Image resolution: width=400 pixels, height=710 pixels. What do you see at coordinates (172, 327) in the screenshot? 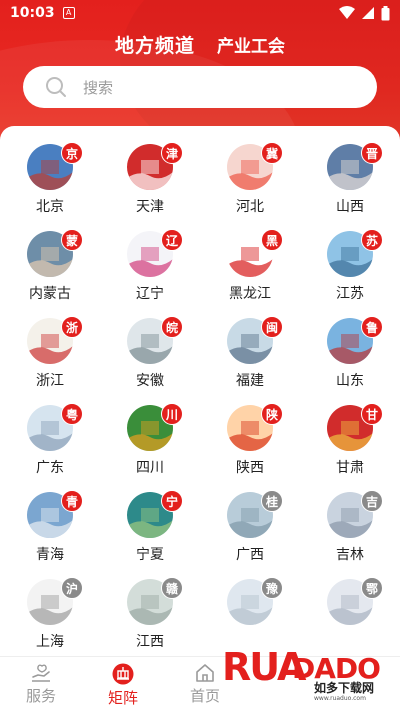
I see `region-badge: 皖` at bounding box center [172, 327].